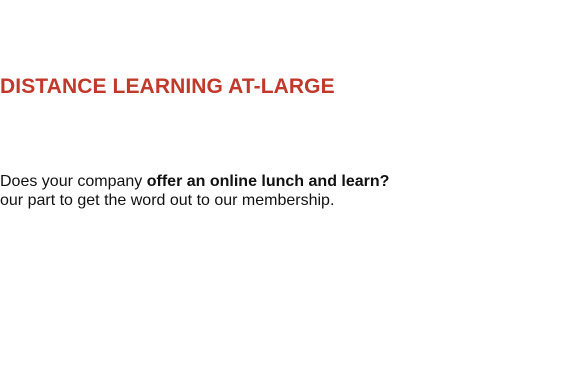 The width and height of the screenshot is (575, 380). I want to click on section-heading: DISTANCE LEARNING AT-LARGE, so click(167, 86).